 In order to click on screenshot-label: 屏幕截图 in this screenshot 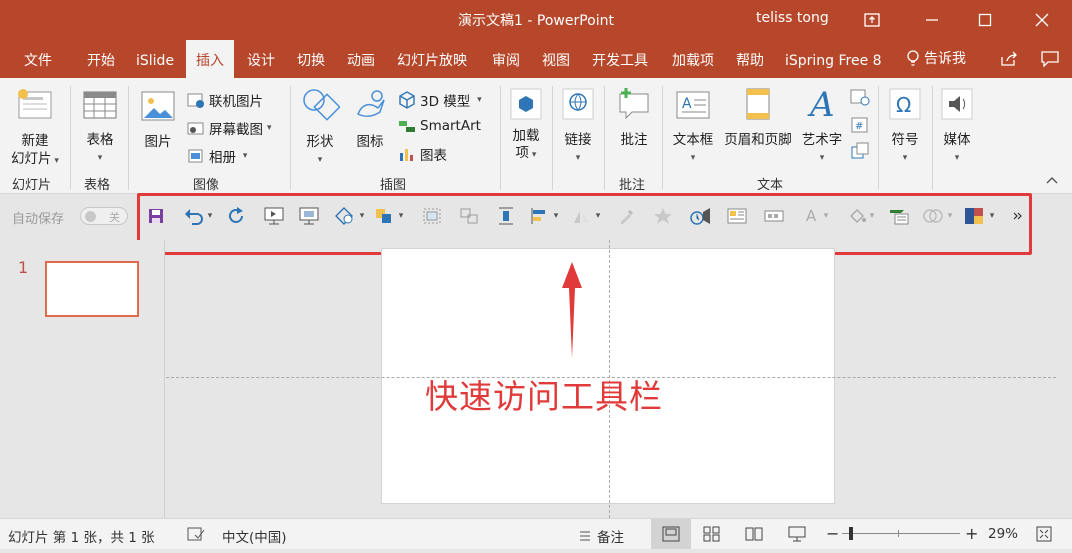, I will do `click(236, 130)`.